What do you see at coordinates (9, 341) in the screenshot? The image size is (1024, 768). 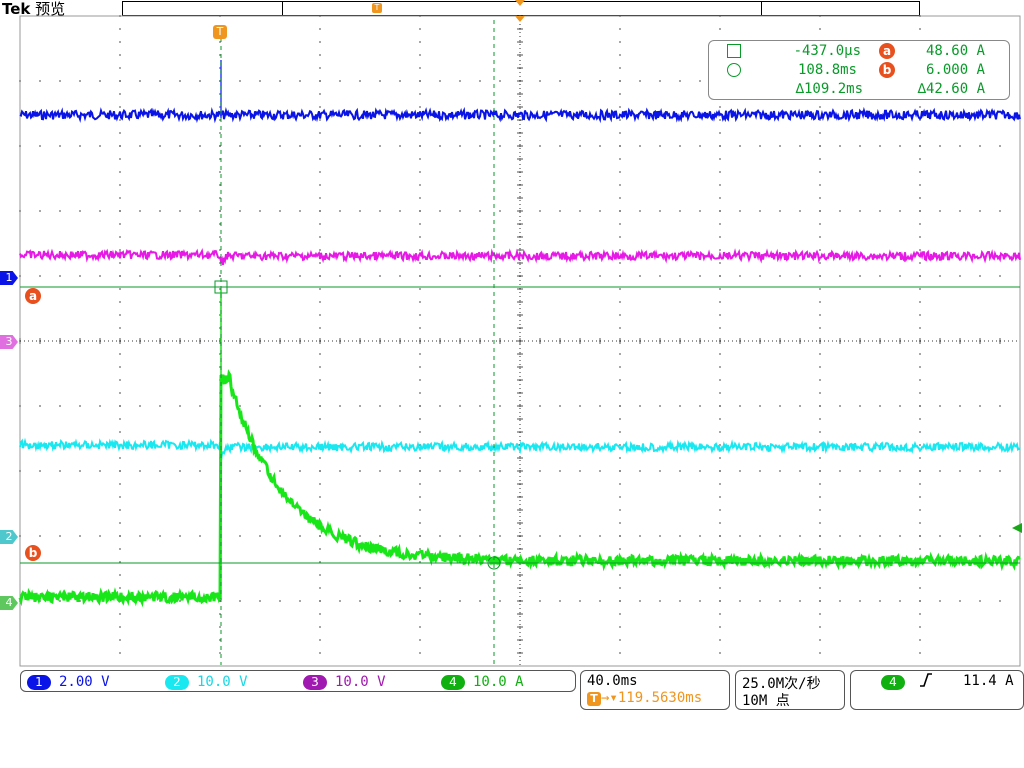 I see `ch3-marker-label: 3` at bounding box center [9, 341].